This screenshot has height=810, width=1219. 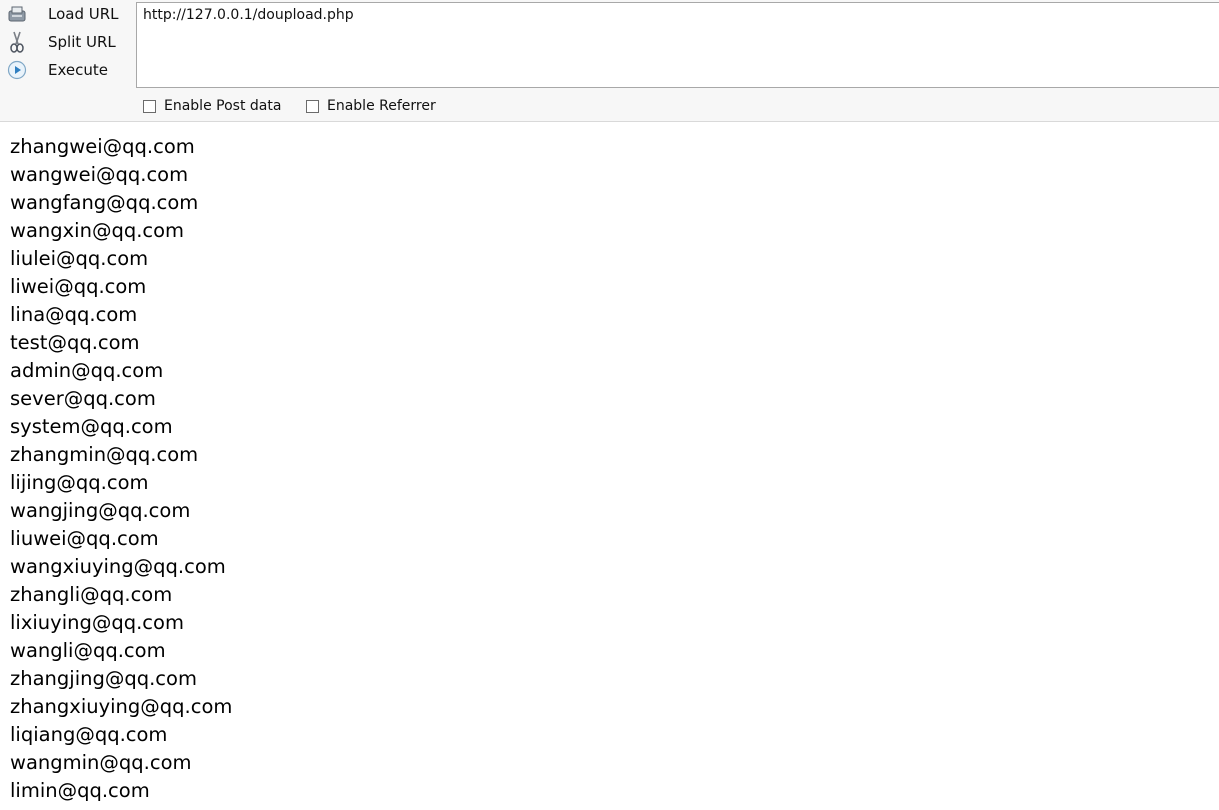 I want to click on play-icon, so click(x=17, y=70).